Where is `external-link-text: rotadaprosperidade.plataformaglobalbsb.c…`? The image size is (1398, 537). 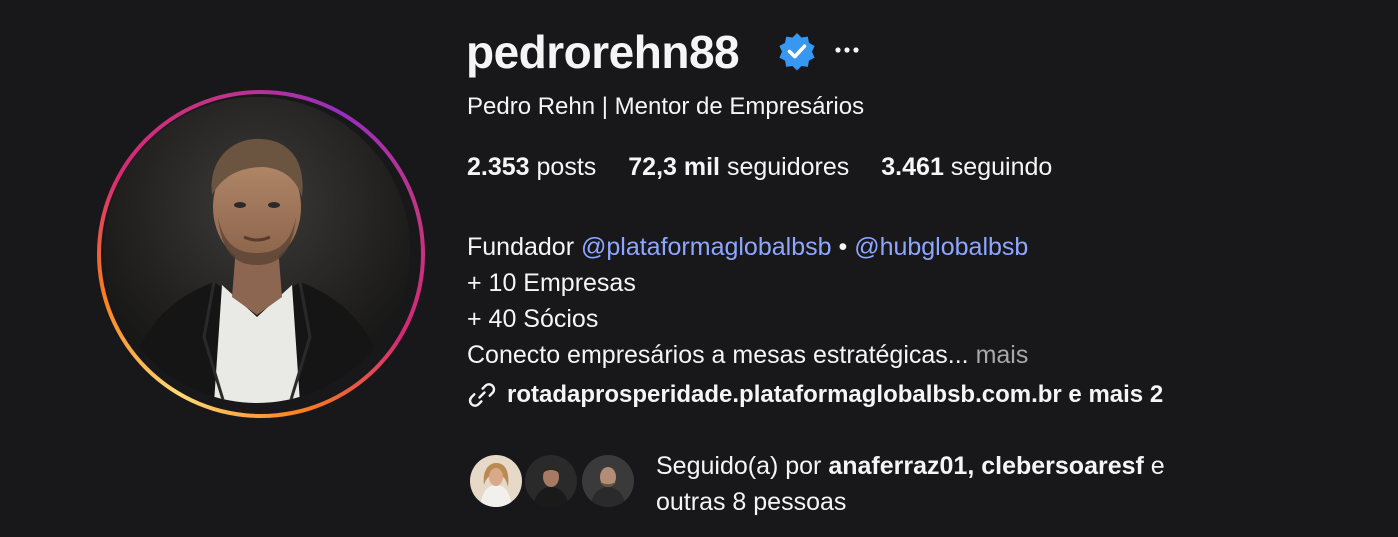 external-link-text: rotadaprosperidade.plataformaglobalbsb.c… is located at coordinates (835, 394).